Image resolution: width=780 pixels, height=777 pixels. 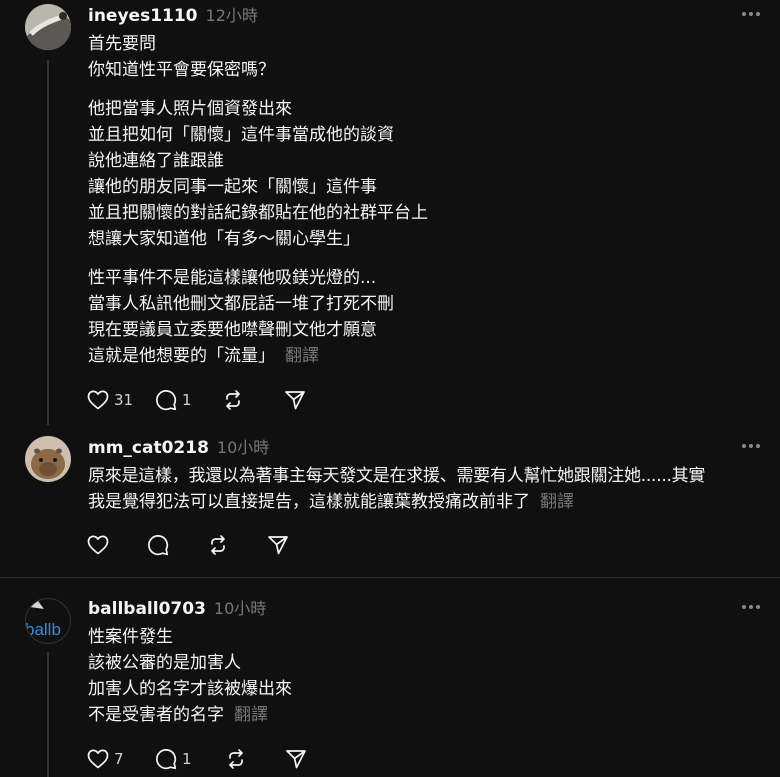 What do you see at coordinates (190, 109) in the screenshot?
I see `text-line: 他把當事人照片個資發出來` at bounding box center [190, 109].